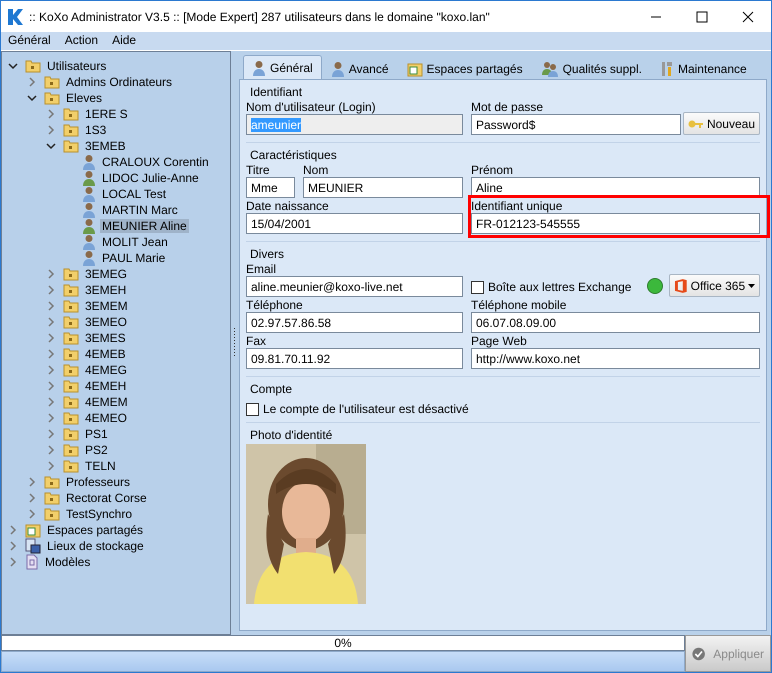 The width and height of the screenshot is (772, 673). I want to click on text-field: 06.07.08.09.00, so click(615, 322).